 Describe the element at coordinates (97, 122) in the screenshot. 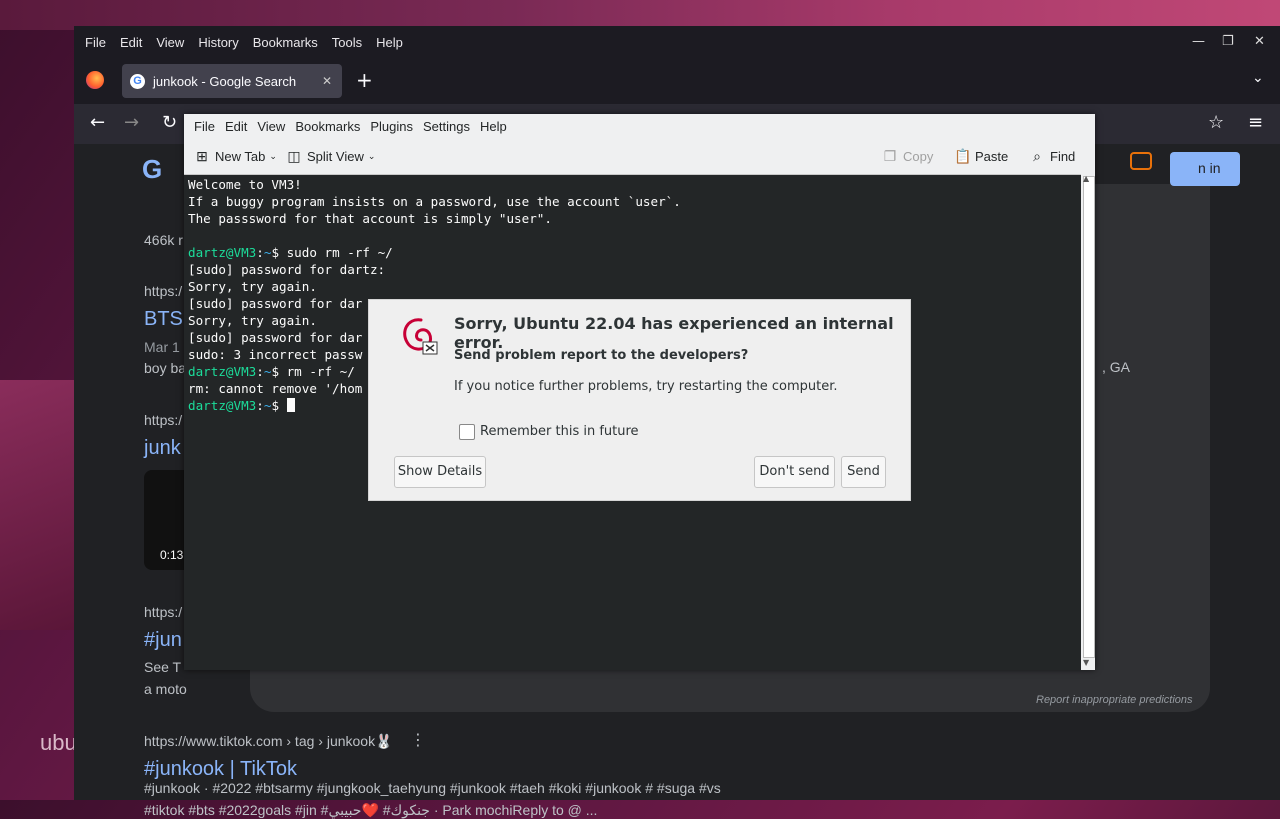

I see `back-button: ←` at that location.